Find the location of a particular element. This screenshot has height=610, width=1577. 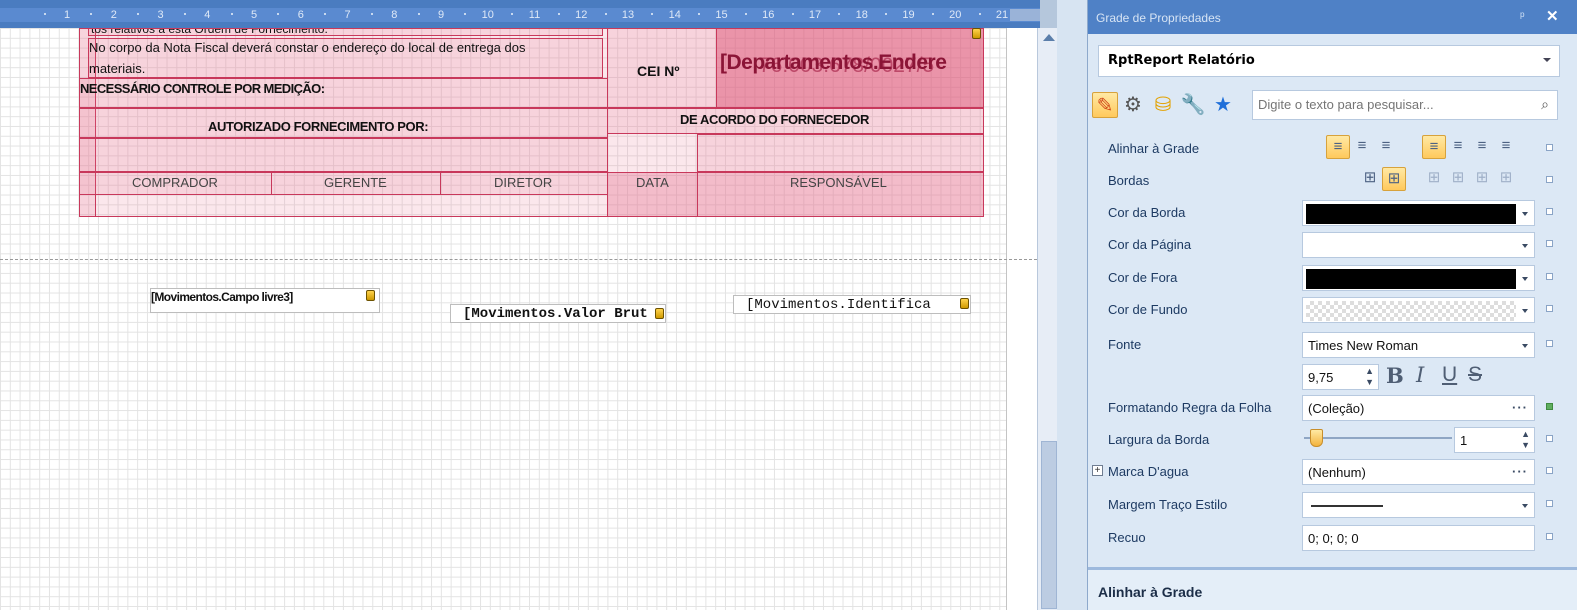

ruler-tick: 19 is located at coordinates (908, 15).